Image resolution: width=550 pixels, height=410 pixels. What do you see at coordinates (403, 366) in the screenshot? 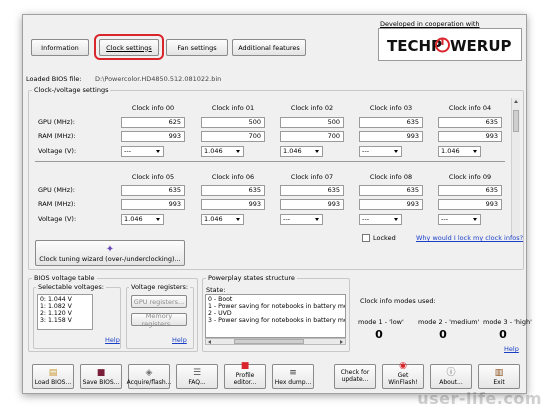
I see `flash-icon: ◉` at bounding box center [403, 366].